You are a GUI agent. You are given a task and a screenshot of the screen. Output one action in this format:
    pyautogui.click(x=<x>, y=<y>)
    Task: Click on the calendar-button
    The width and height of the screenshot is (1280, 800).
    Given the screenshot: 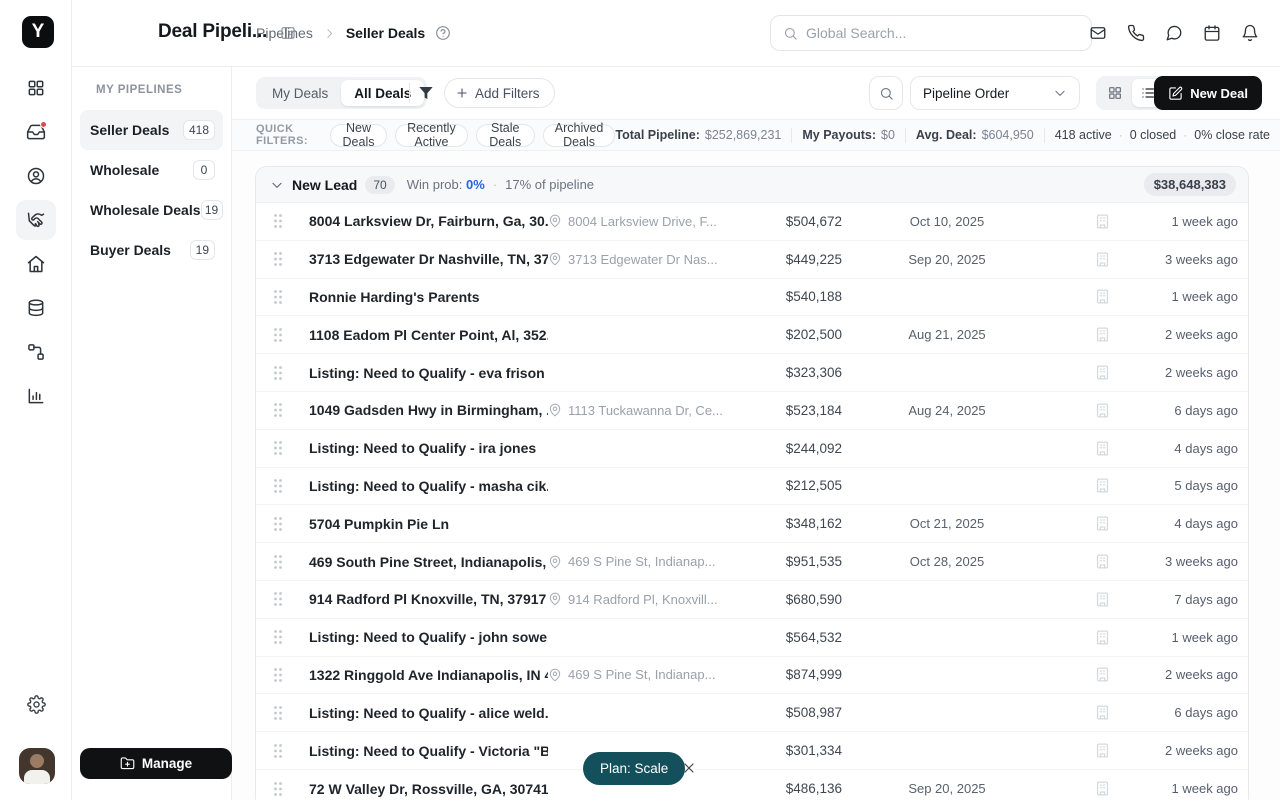 What is the action you would take?
    pyautogui.click(x=1212, y=33)
    